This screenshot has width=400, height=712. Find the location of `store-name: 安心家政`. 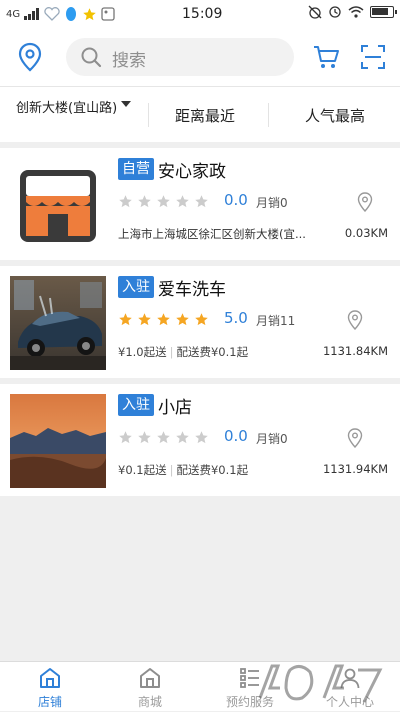

store-name: 安心家政 is located at coordinates (192, 172).